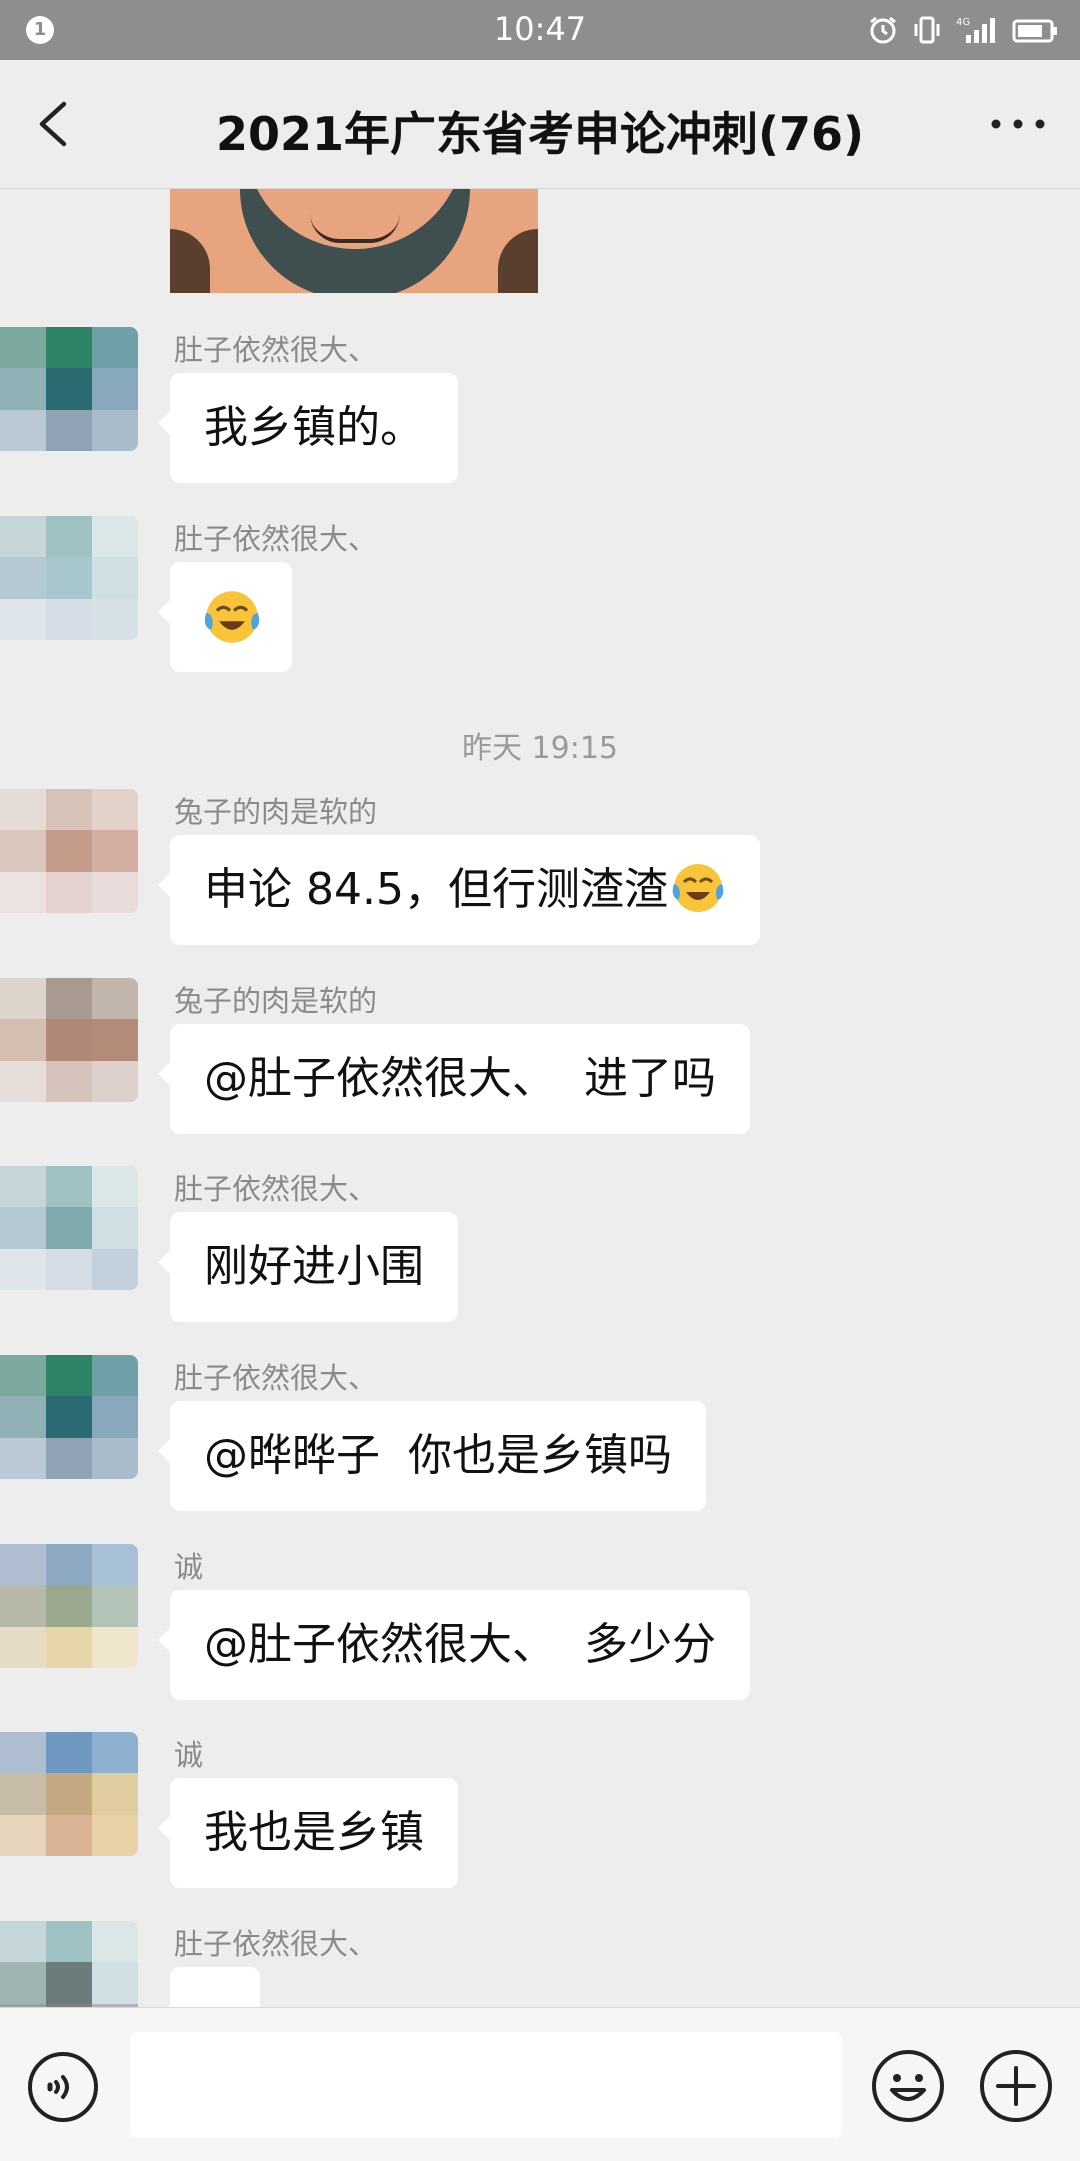 The width and height of the screenshot is (1080, 2161). I want to click on message-text: 申论 84.5，但行测渣渣, so click(436, 889).